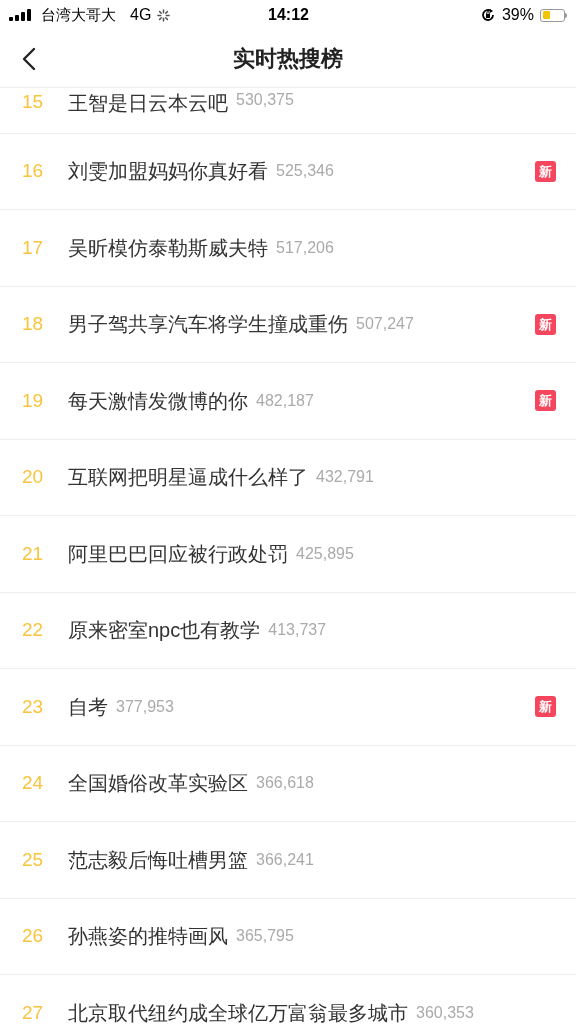 The width and height of the screenshot is (576, 1024). I want to click on rank-number: 19, so click(33, 400).